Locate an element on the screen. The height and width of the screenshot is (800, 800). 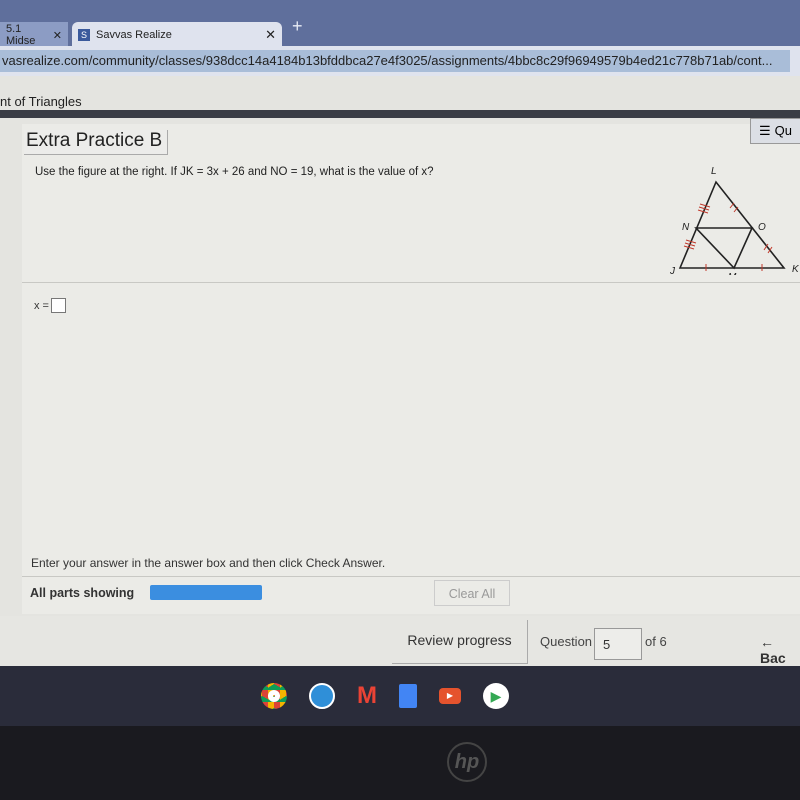
tab-midse: 5.1 Midse ✕ is located at coordinates (34, 35).